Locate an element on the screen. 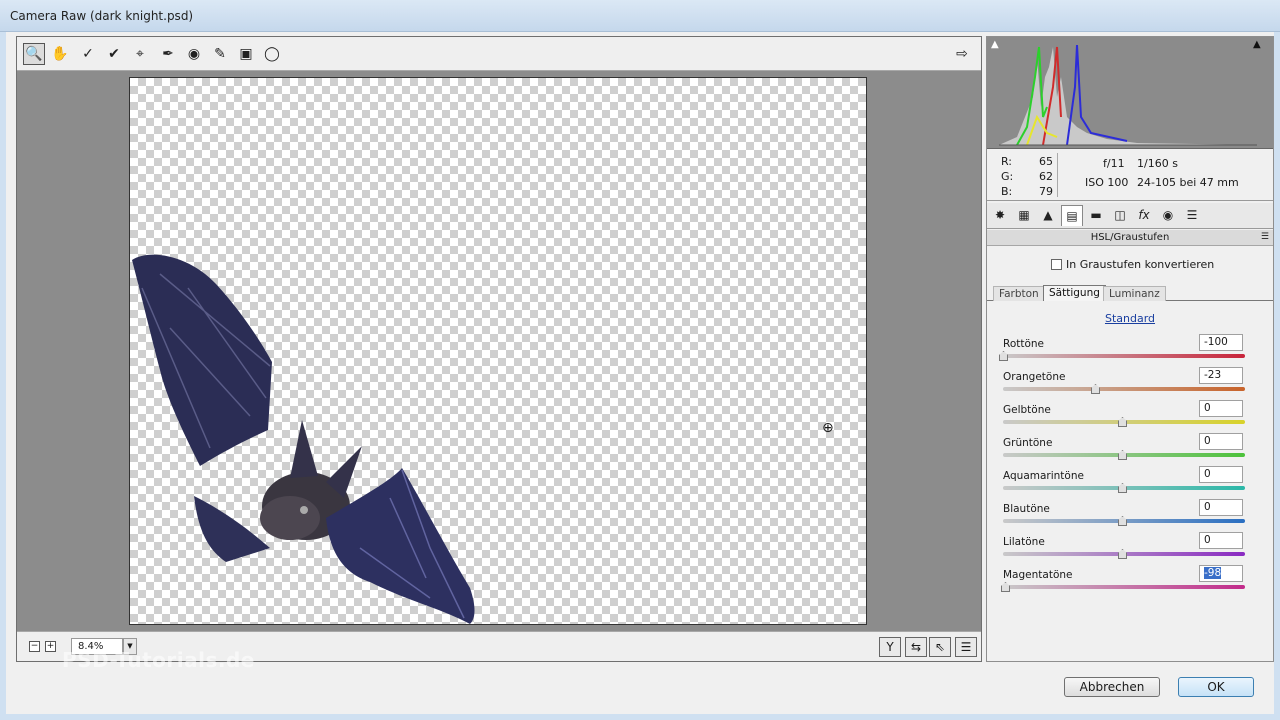  panel-menu-icon: ☰ is located at coordinates (1265, 237).